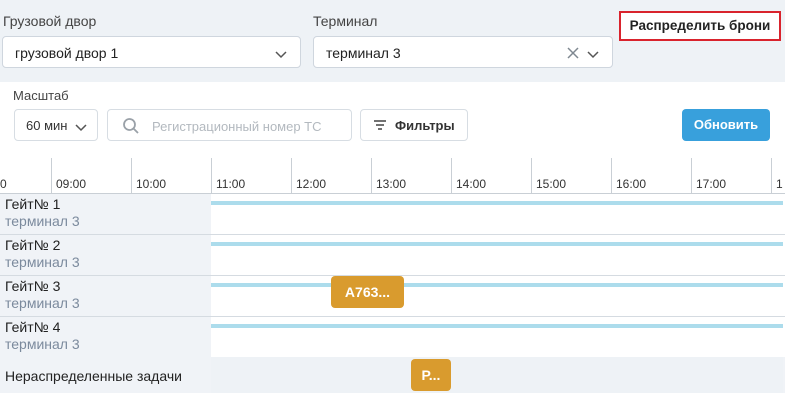 This screenshot has height=393, width=785. What do you see at coordinates (425, 125) in the screenshot?
I see `filters-button-label: Фильтры` at bounding box center [425, 125].